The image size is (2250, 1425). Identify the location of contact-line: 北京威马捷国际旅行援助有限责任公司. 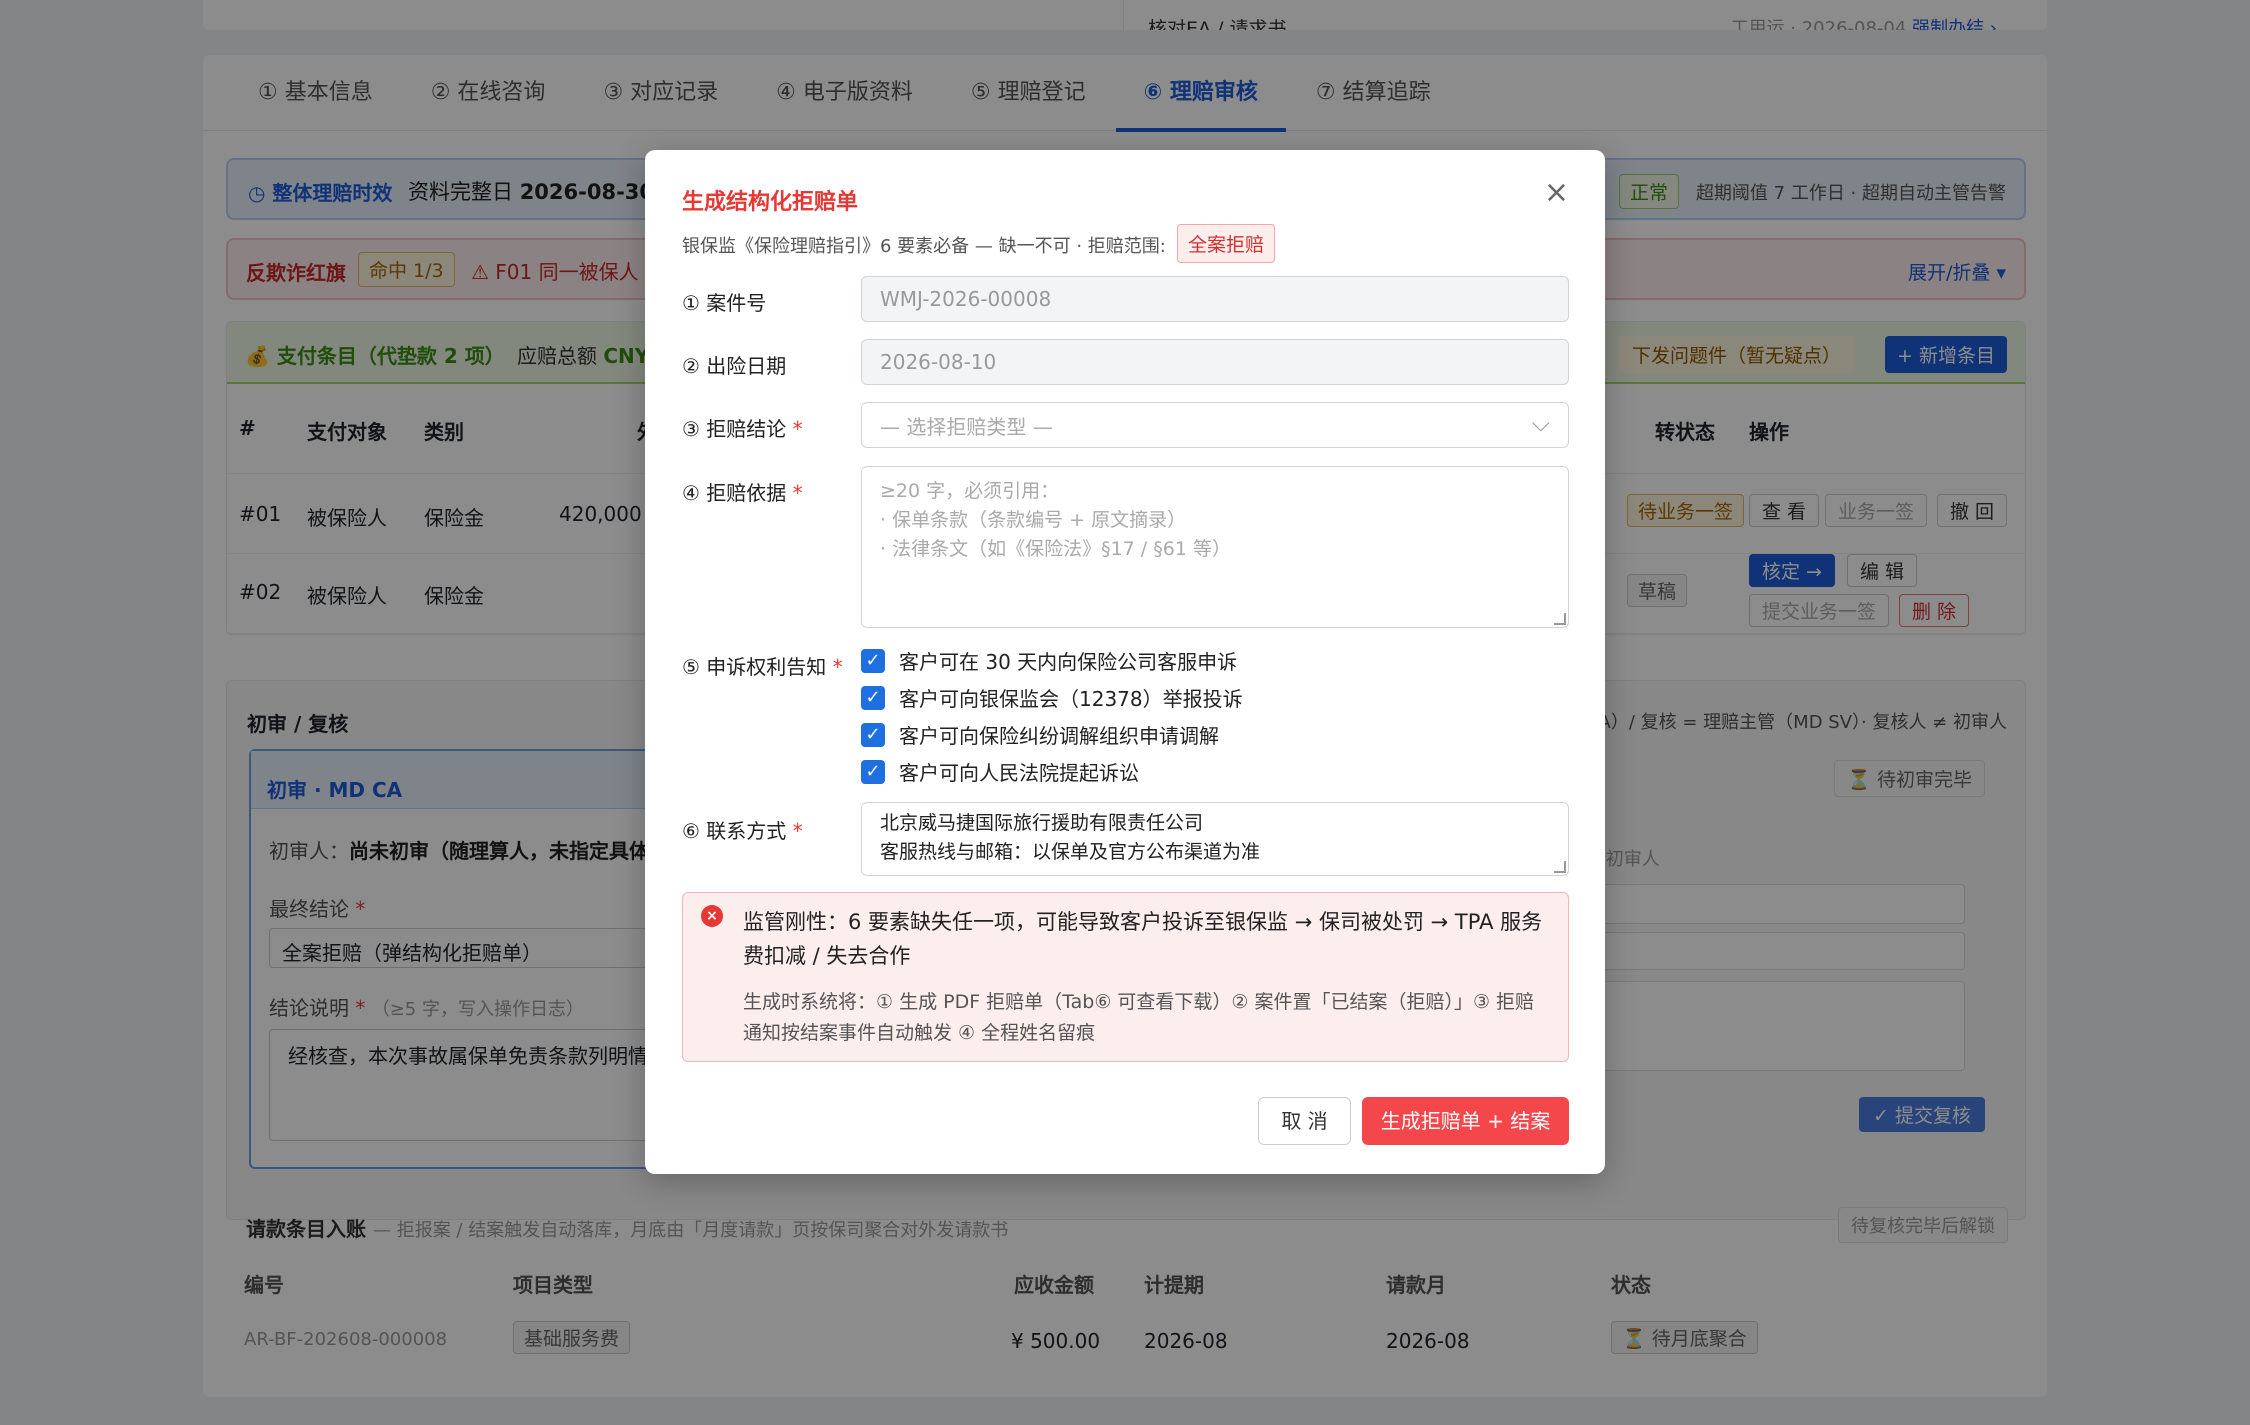
(1042, 823).